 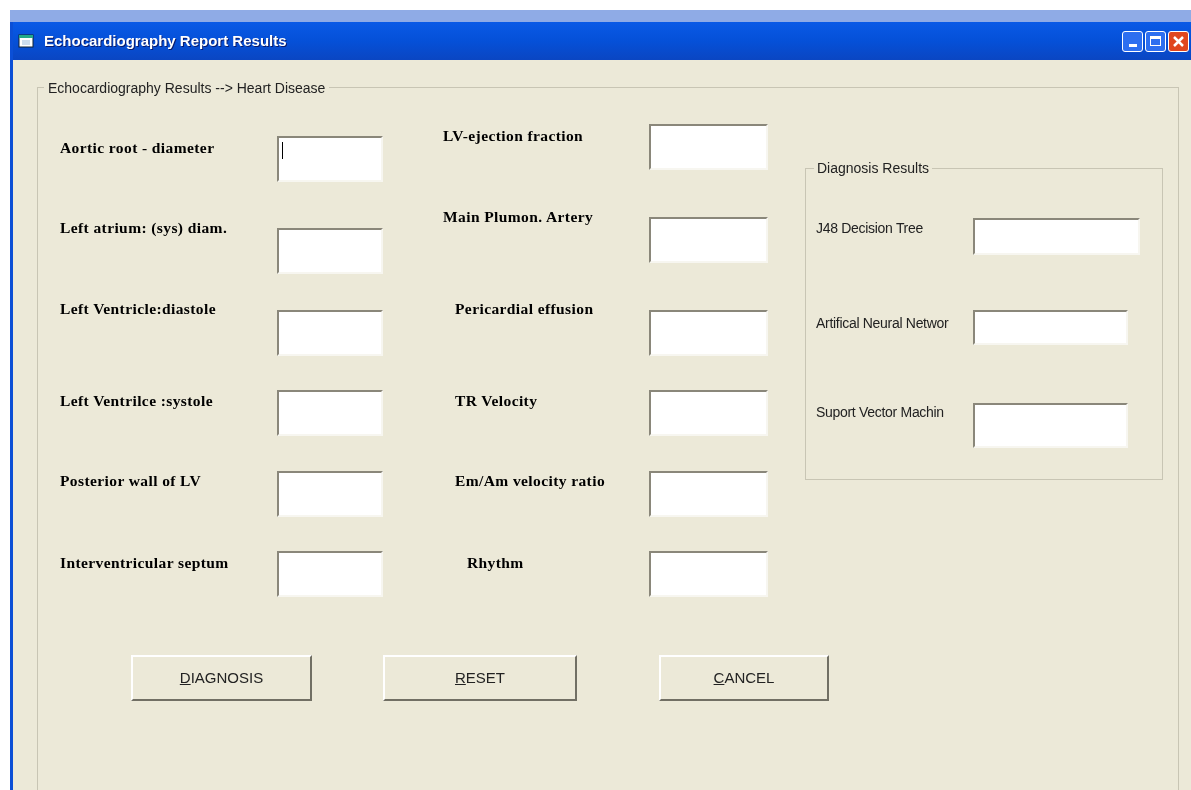 What do you see at coordinates (495, 563) in the screenshot?
I see `field-label: Rhythm` at bounding box center [495, 563].